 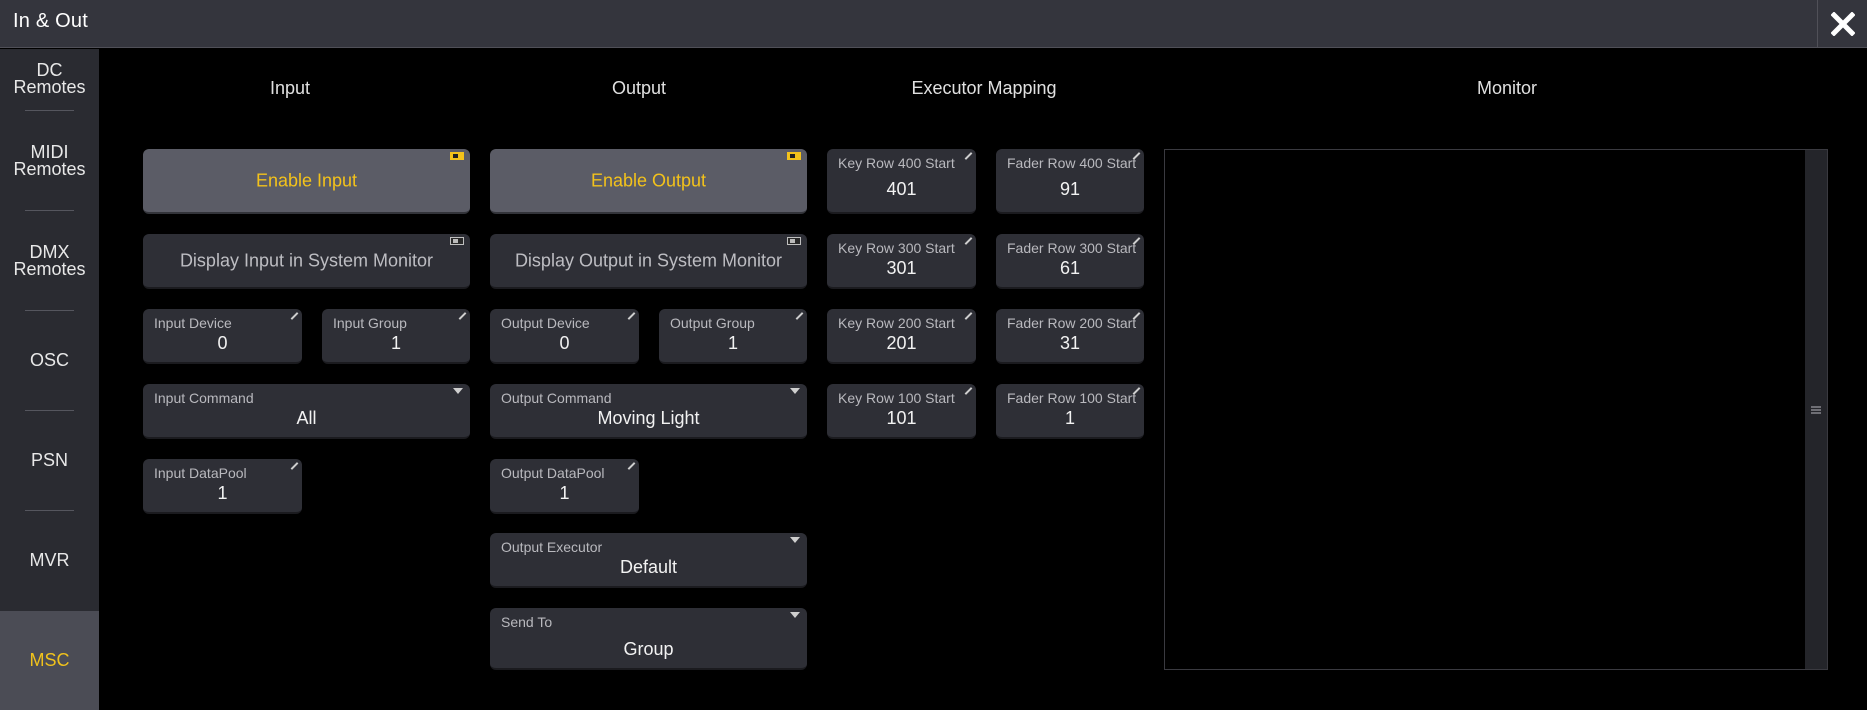 I want to click on monitor-header: Monitor, so click(x=1507, y=88).